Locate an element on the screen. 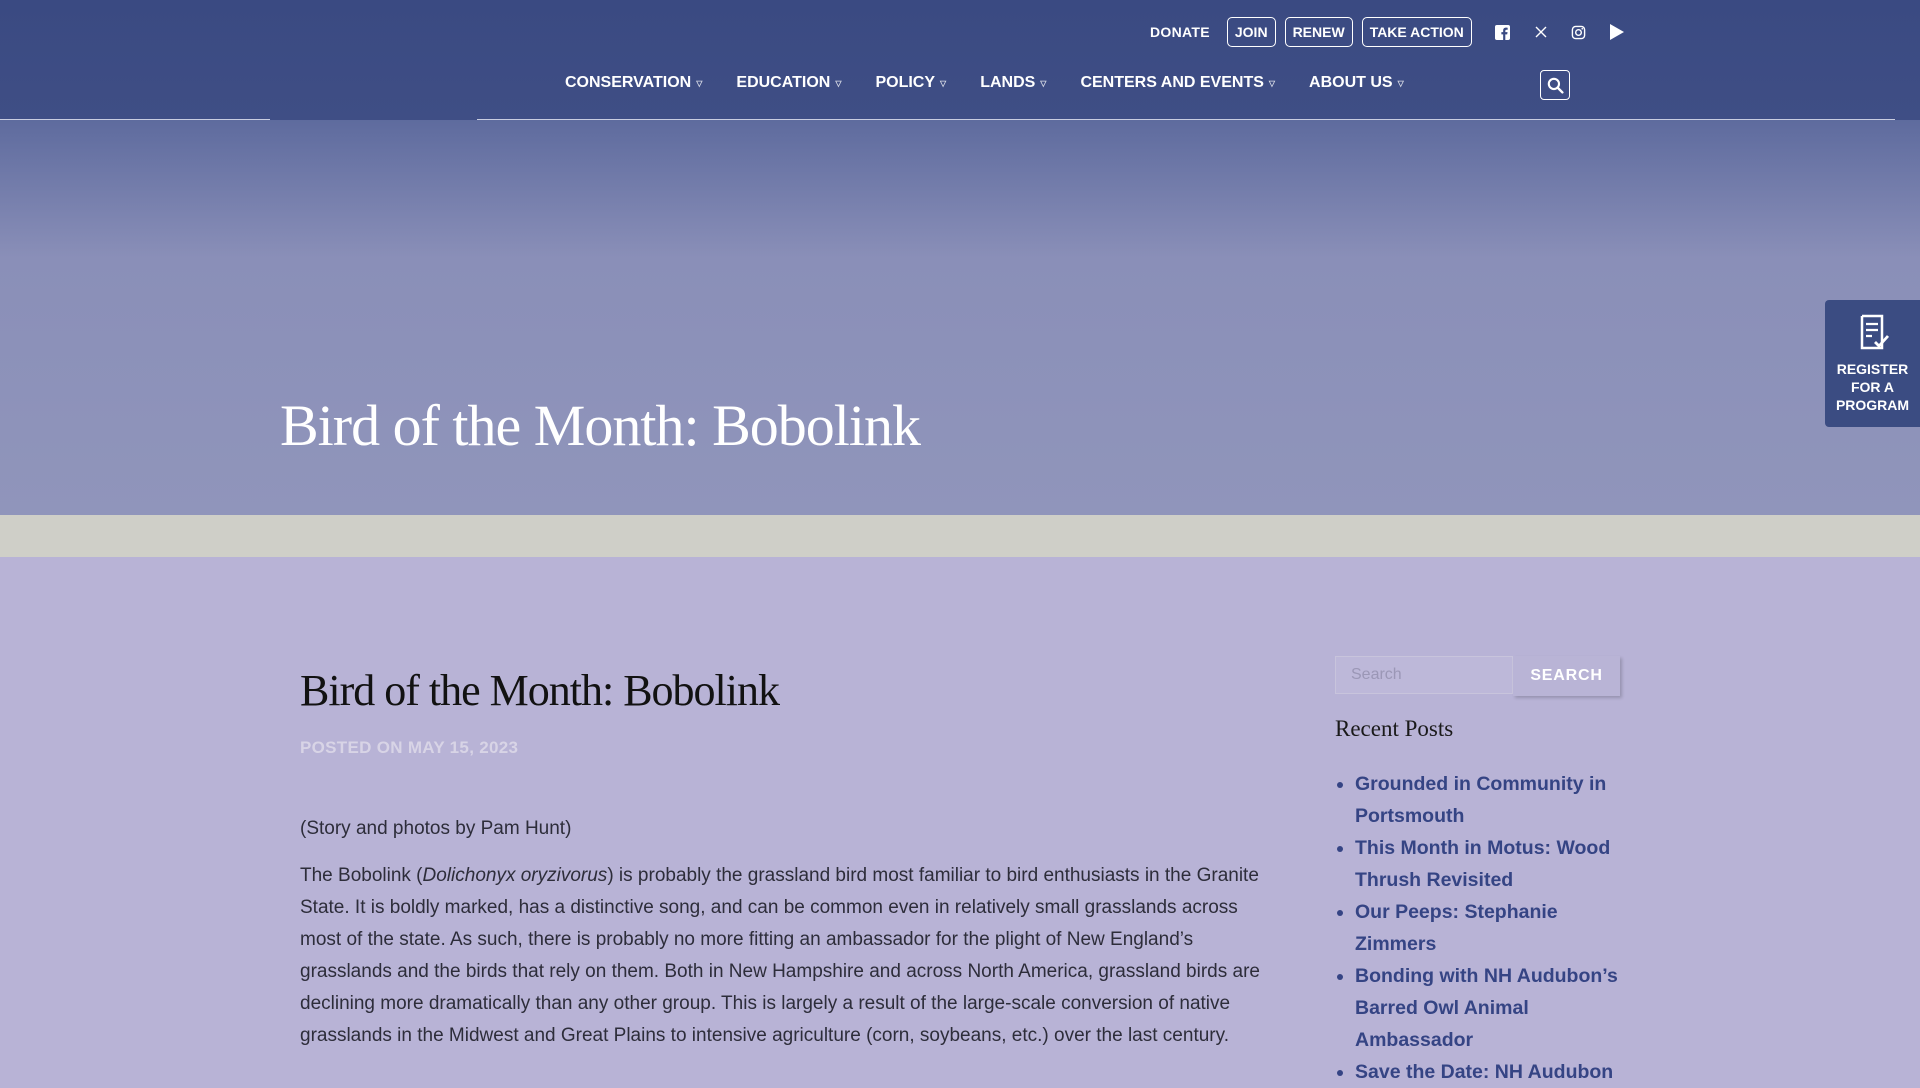  header-search-button is located at coordinates (1555, 85).